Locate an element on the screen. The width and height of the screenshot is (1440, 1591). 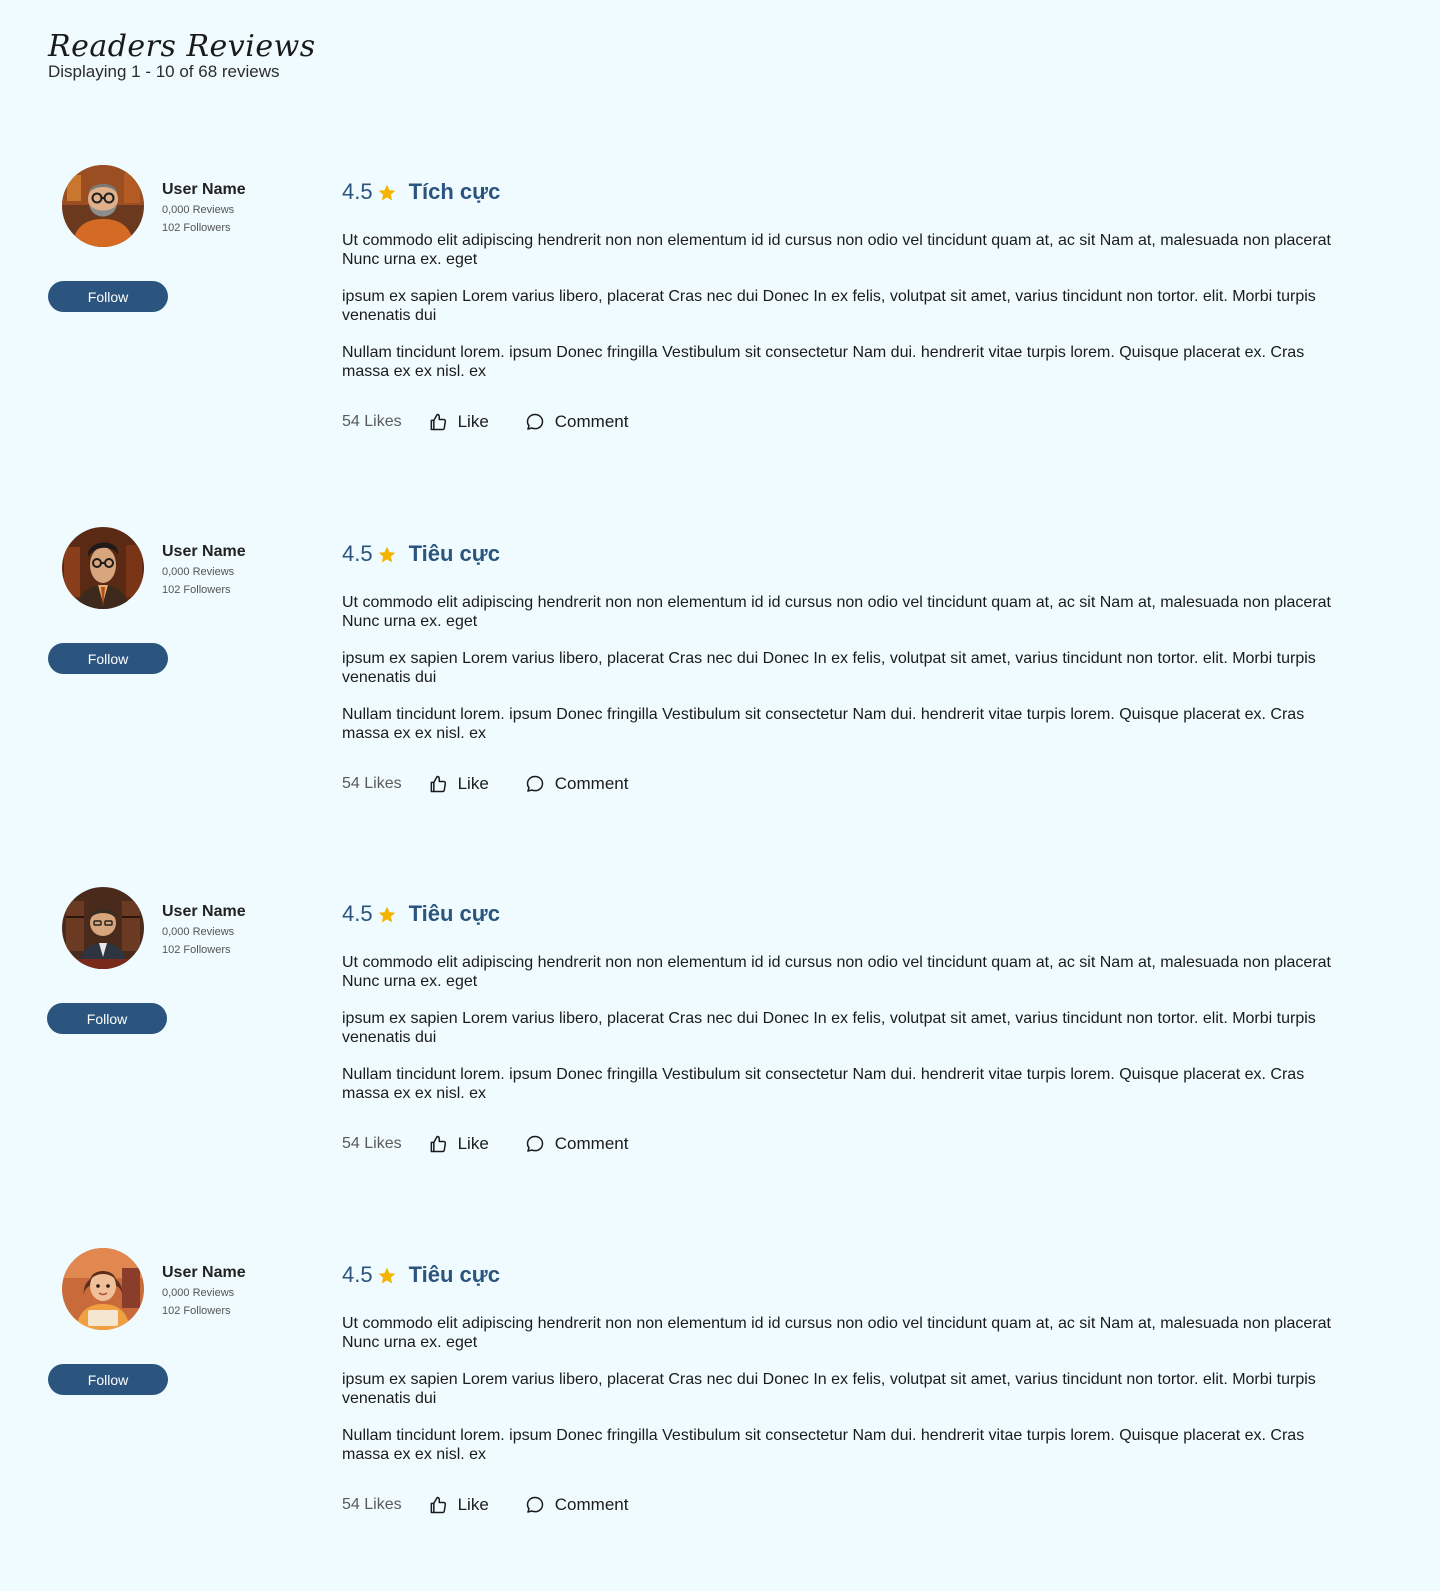
rating-row: 4.5 Tích cực is located at coordinates (421, 192).